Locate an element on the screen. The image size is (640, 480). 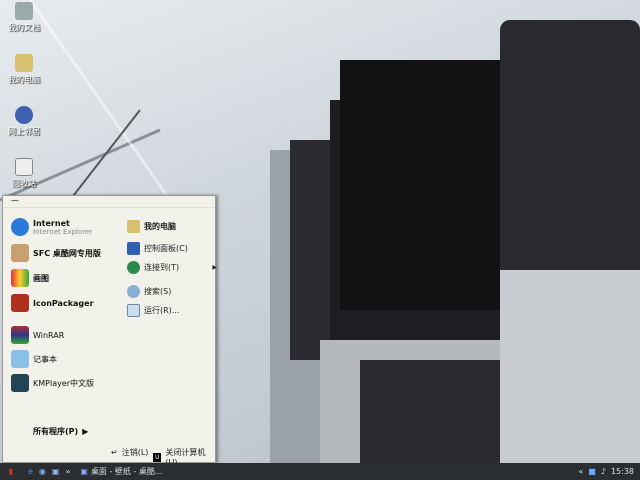
logoff-icon: ↵ is located at coordinates (114, 452).